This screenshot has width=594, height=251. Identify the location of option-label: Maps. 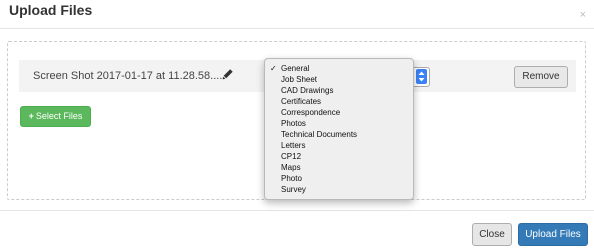
(291, 167).